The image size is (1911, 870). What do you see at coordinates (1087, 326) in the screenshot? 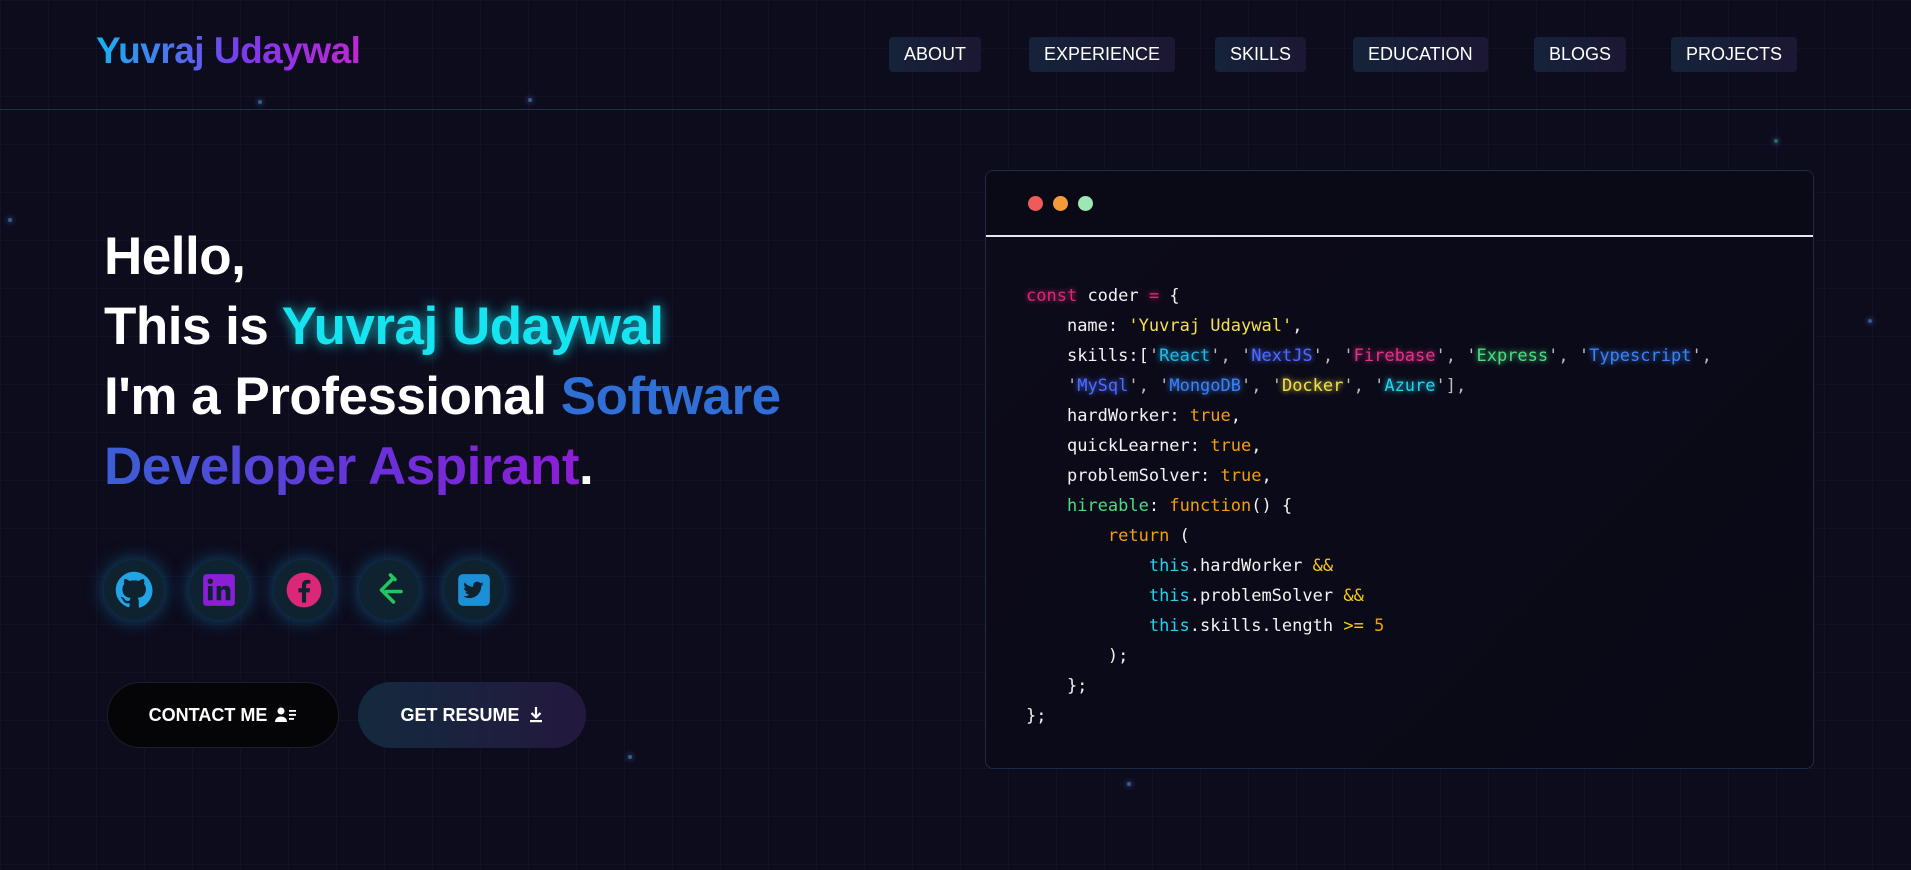
I see `name-key: name` at bounding box center [1087, 326].